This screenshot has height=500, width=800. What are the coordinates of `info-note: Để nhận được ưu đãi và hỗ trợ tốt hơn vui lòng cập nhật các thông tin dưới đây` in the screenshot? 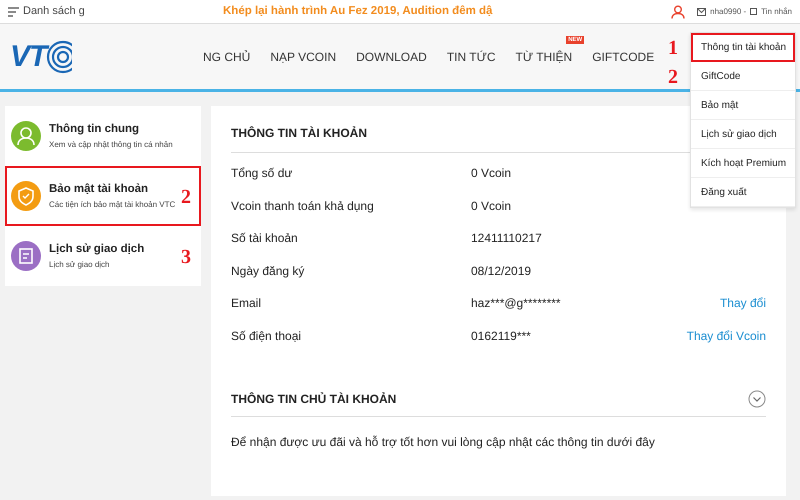 It's located at (443, 442).